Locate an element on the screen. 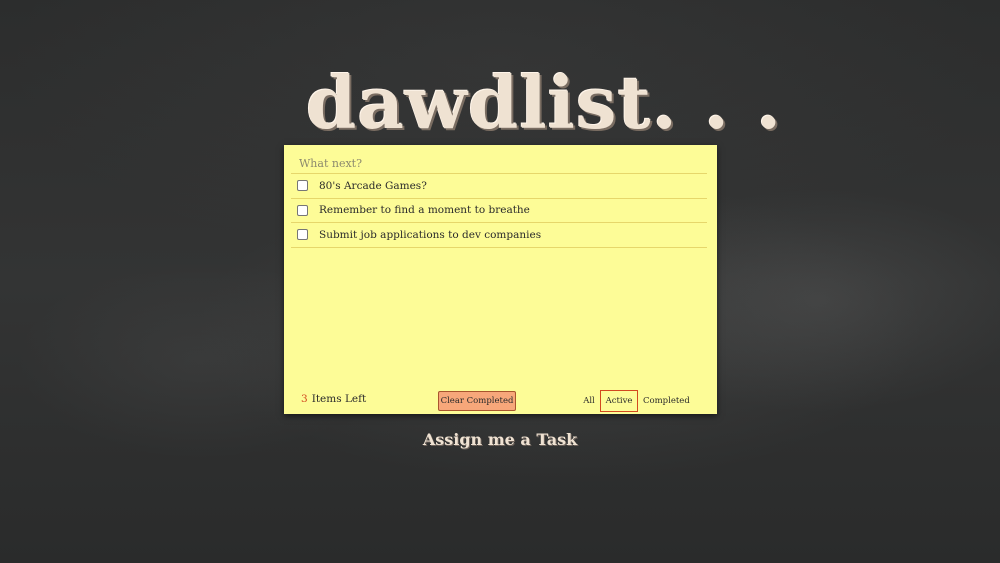  app-title: dawdlist. . . is located at coordinates (544, 102).